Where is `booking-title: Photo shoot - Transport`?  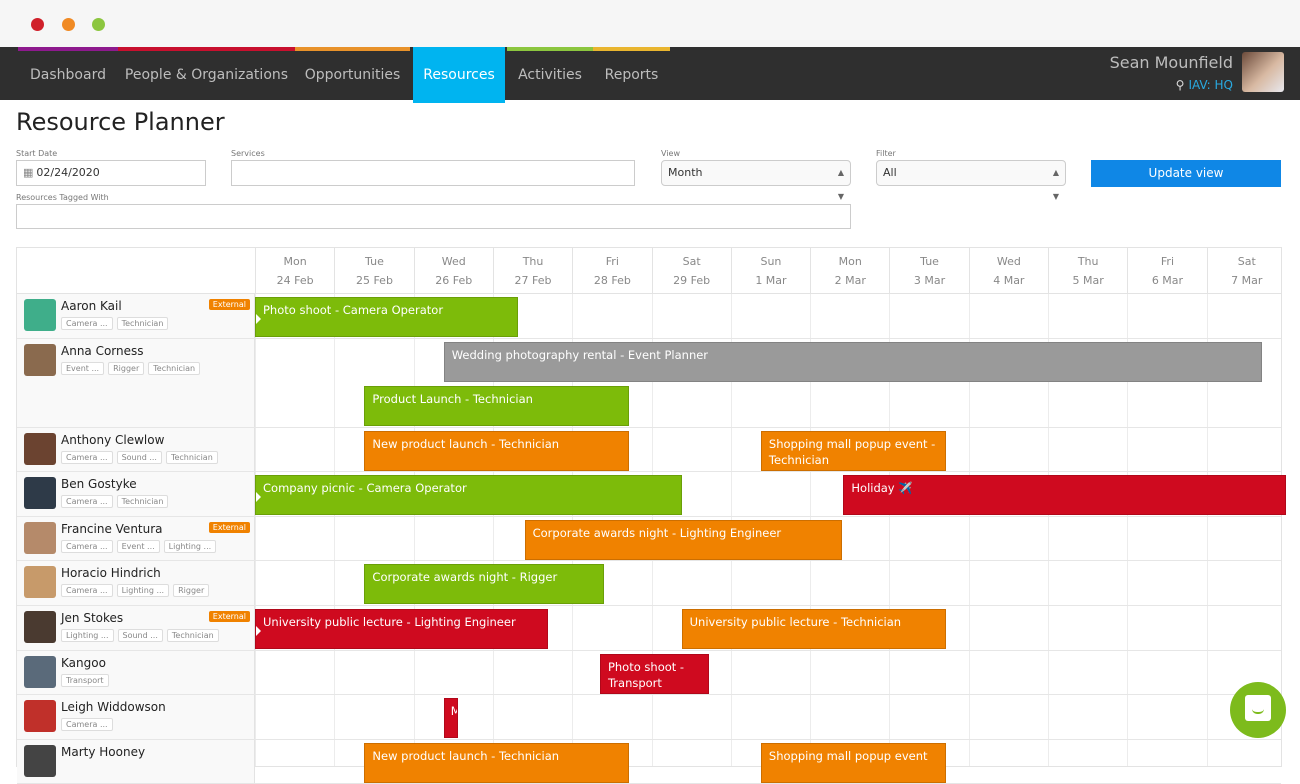 booking-title: Photo shoot - Transport is located at coordinates (646, 674).